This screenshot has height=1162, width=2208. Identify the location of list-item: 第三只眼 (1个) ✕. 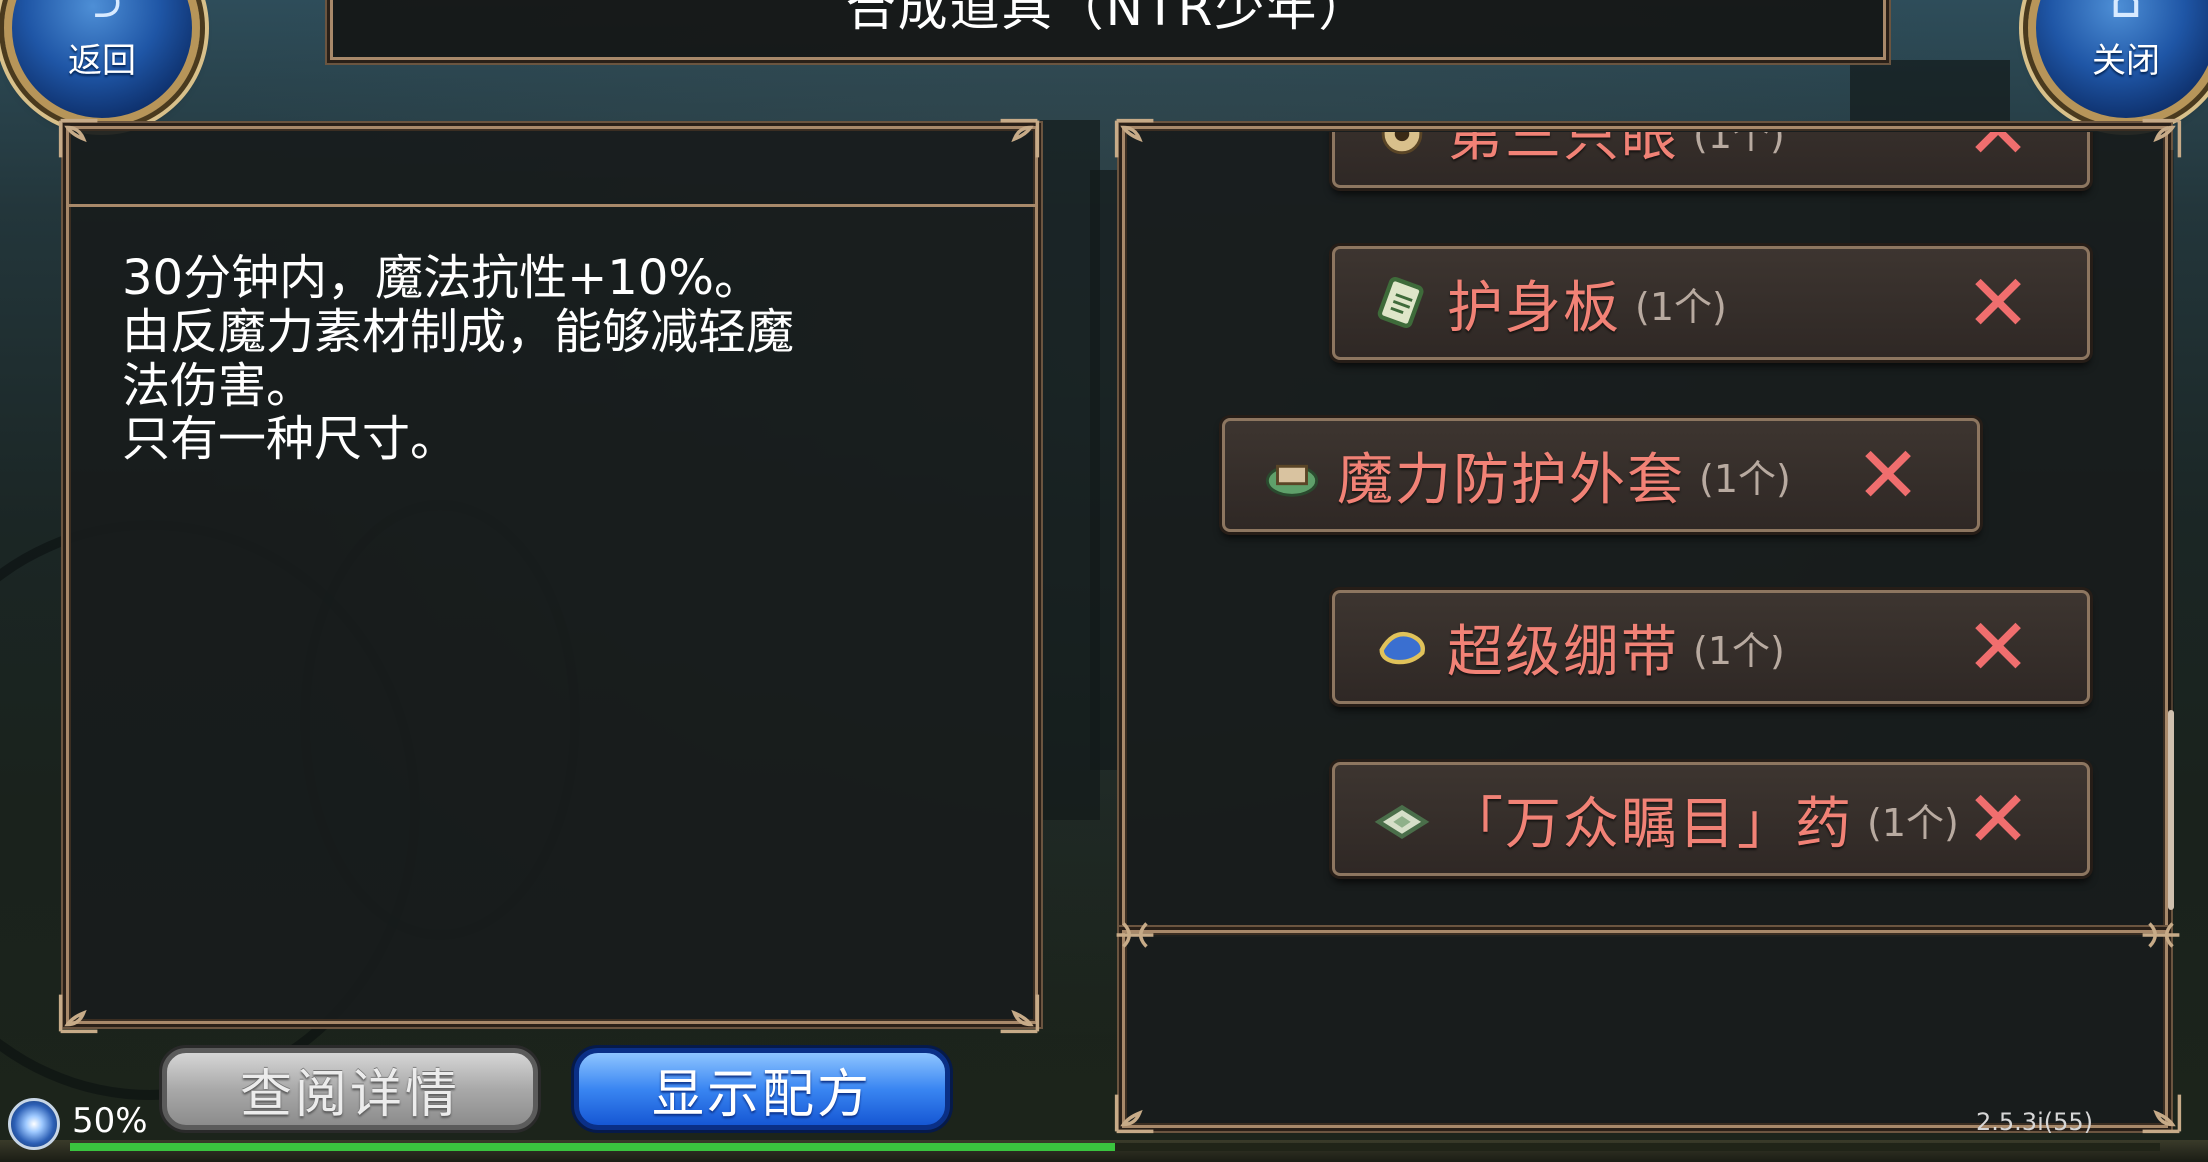
(1711, 160).